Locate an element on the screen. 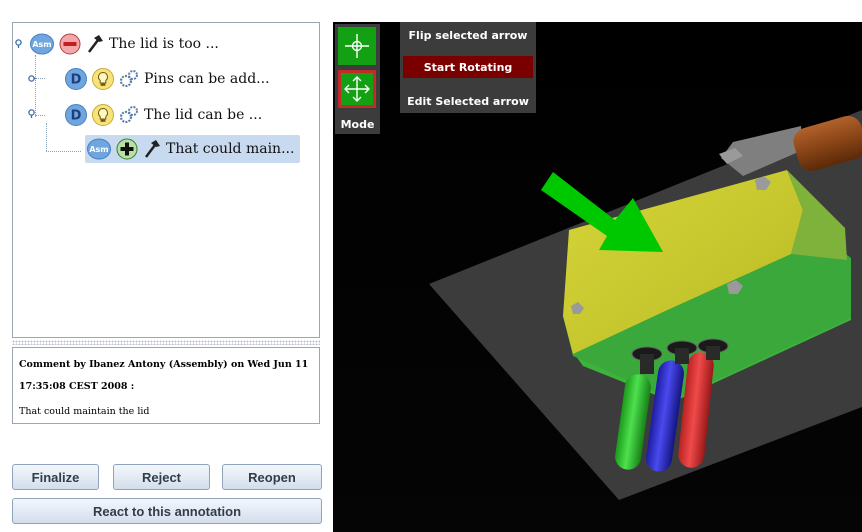 This screenshot has height=532, width=862. leaf-toggle-icon is located at coordinates (31, 78).